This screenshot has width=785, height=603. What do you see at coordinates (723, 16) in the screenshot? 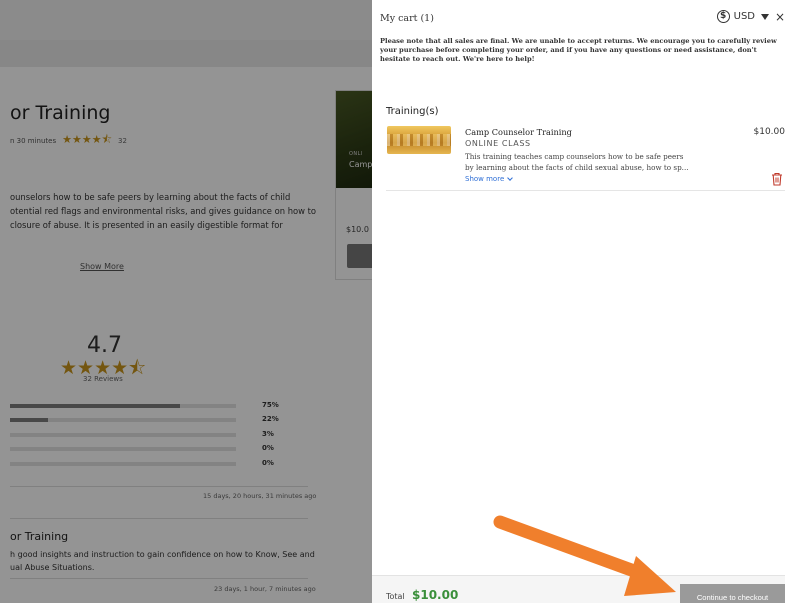
I see `dollar-icon: $` at bounding box center [723, 16].